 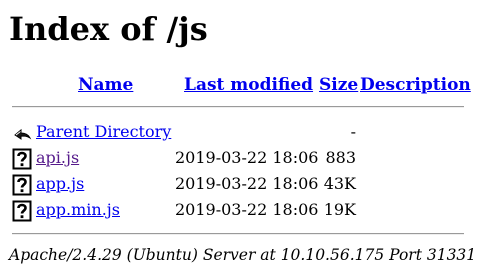 I want to click on file-link-cell: app.js, so click(x=60, y=184).